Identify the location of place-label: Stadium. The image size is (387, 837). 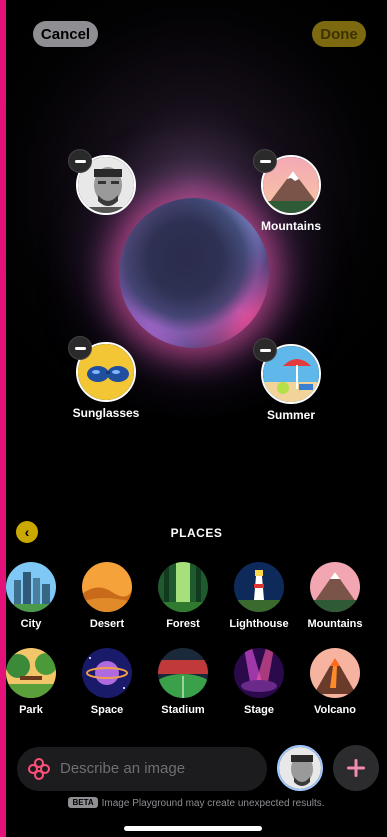
(183, 710).